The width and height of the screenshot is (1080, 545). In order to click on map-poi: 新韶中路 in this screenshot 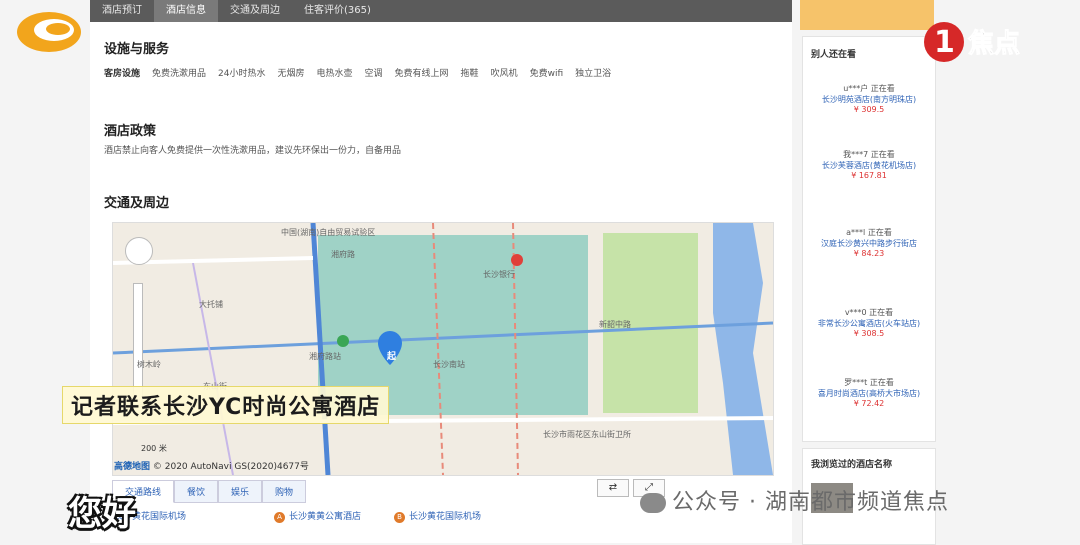, I will do `click(615, 324)`.